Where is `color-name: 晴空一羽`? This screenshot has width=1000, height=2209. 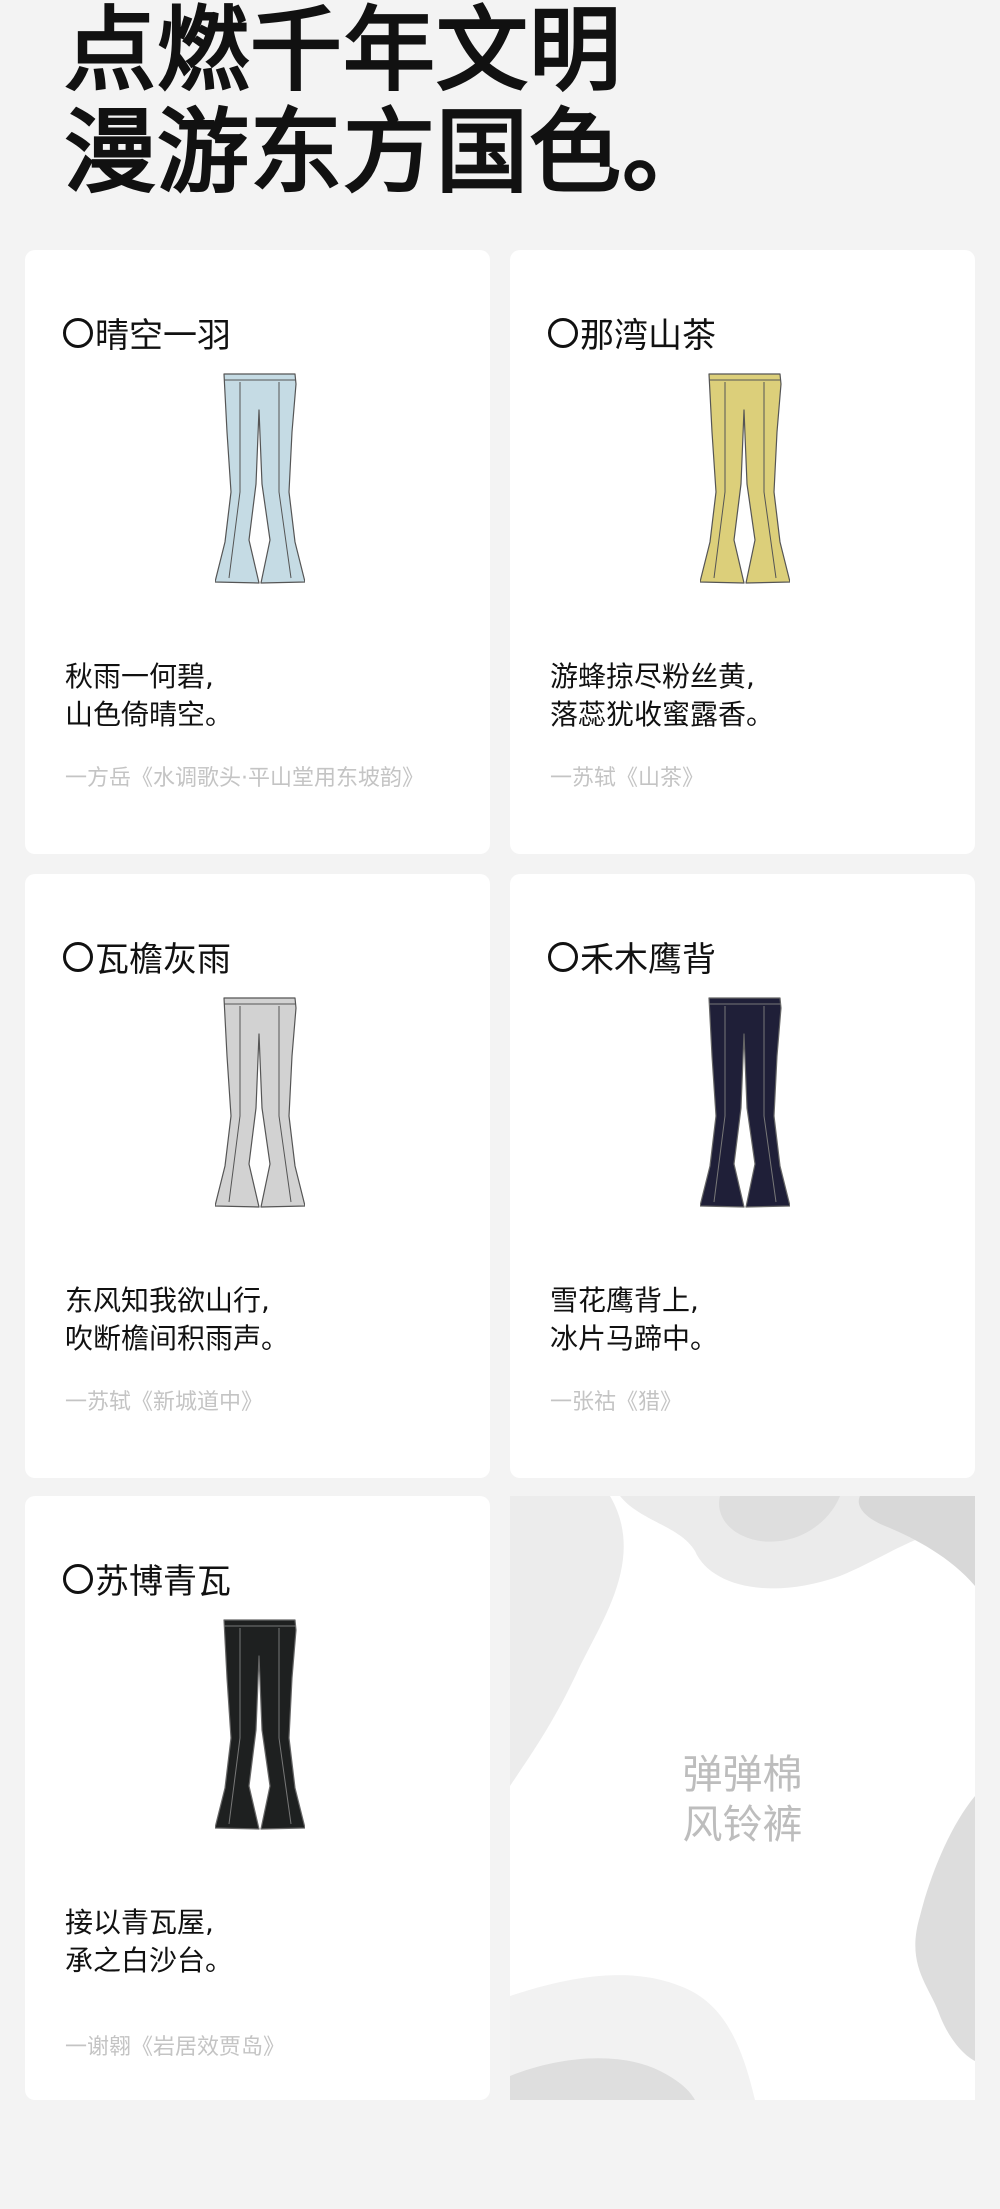 color-name: 晴空一羽 is located at coordinates (147, 332).